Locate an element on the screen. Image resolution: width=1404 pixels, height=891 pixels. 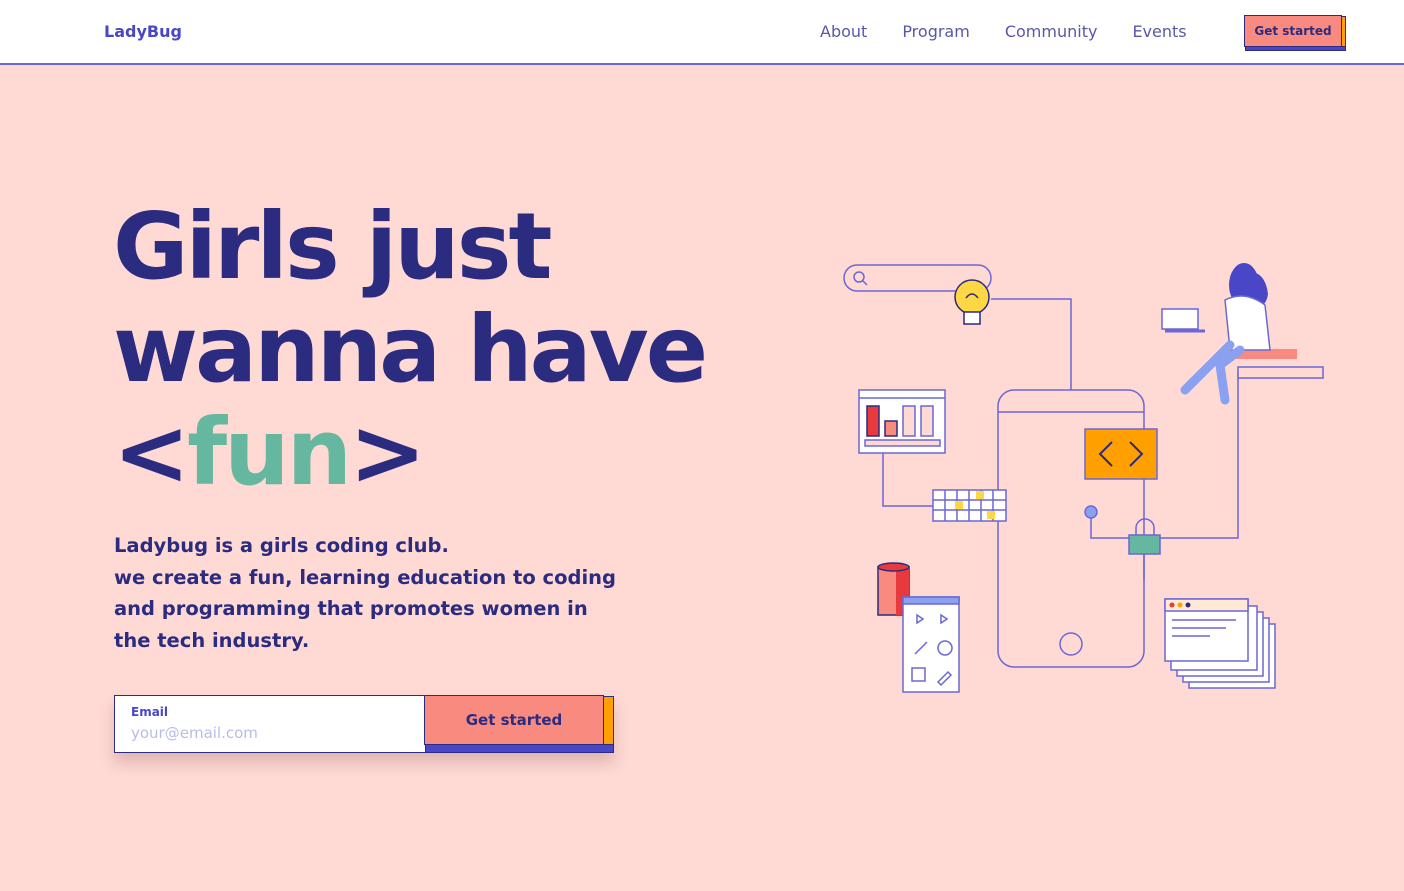
nav-program: Program is located at coordinates (936, 31).